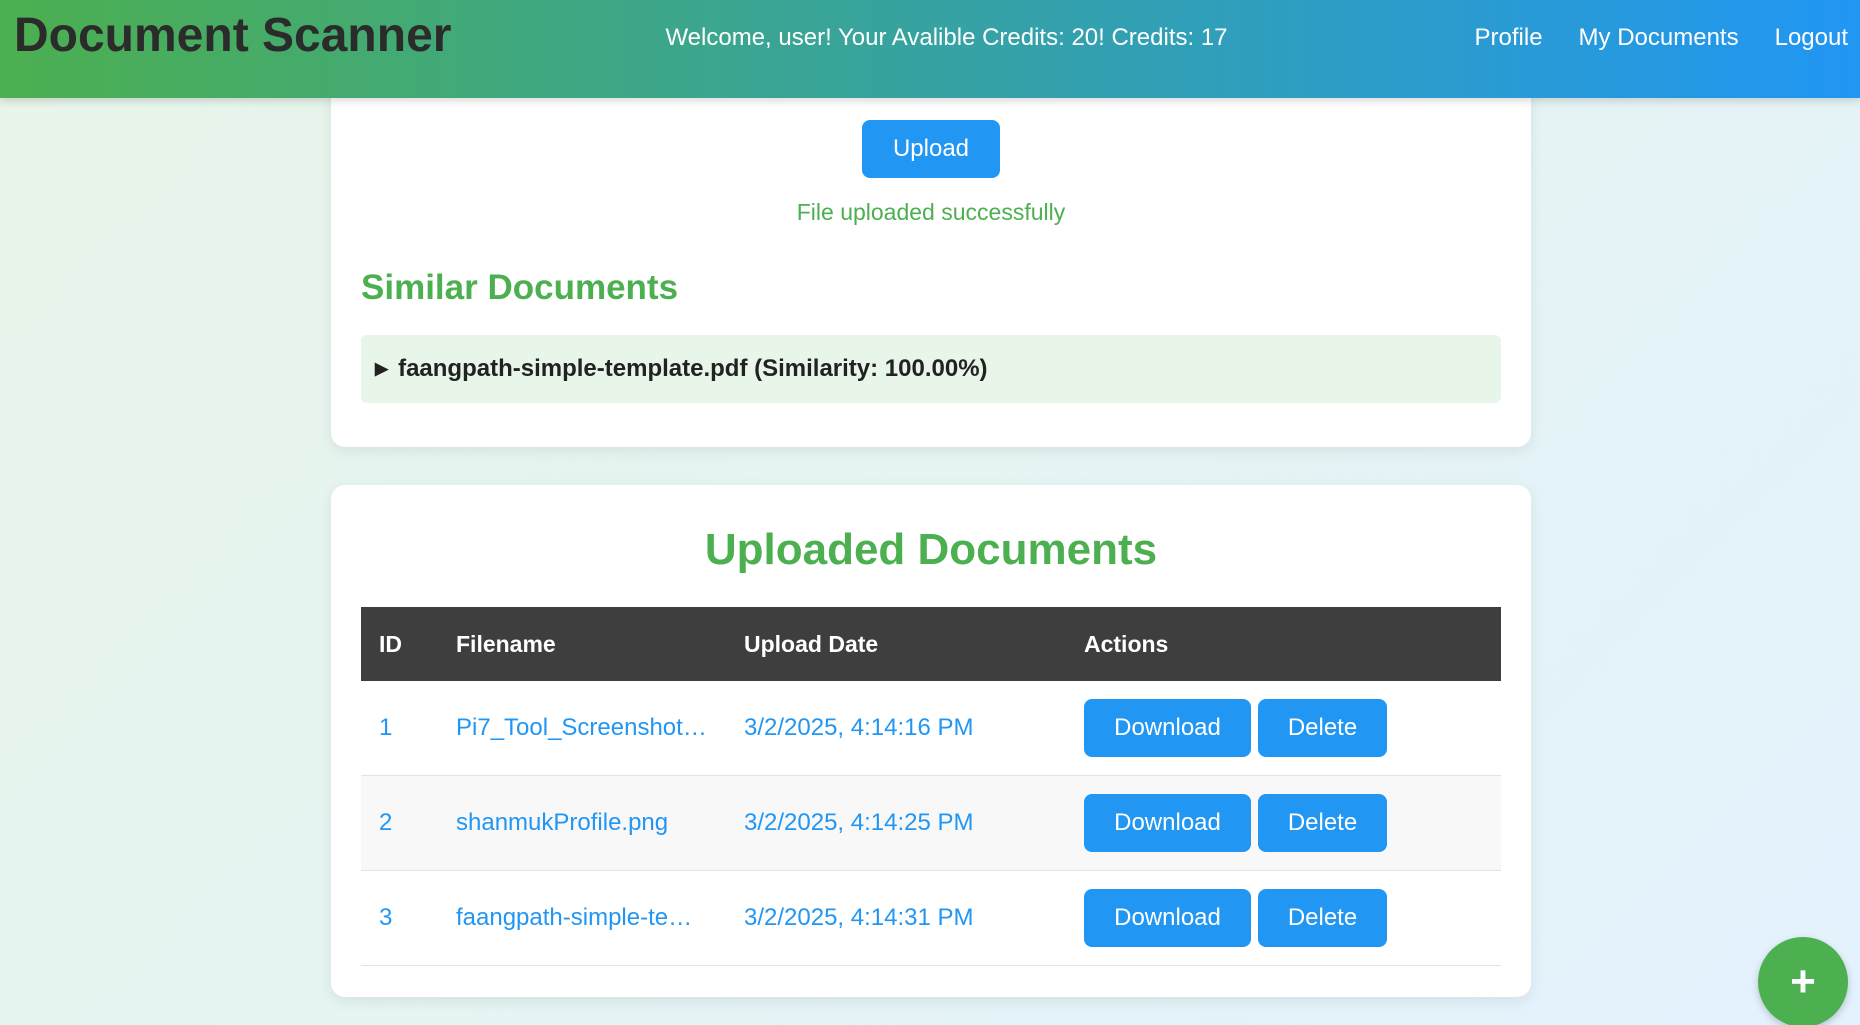  Describe the element at coordinates (386, 917) in the screenshot. I see `row-id: 3` at that location.